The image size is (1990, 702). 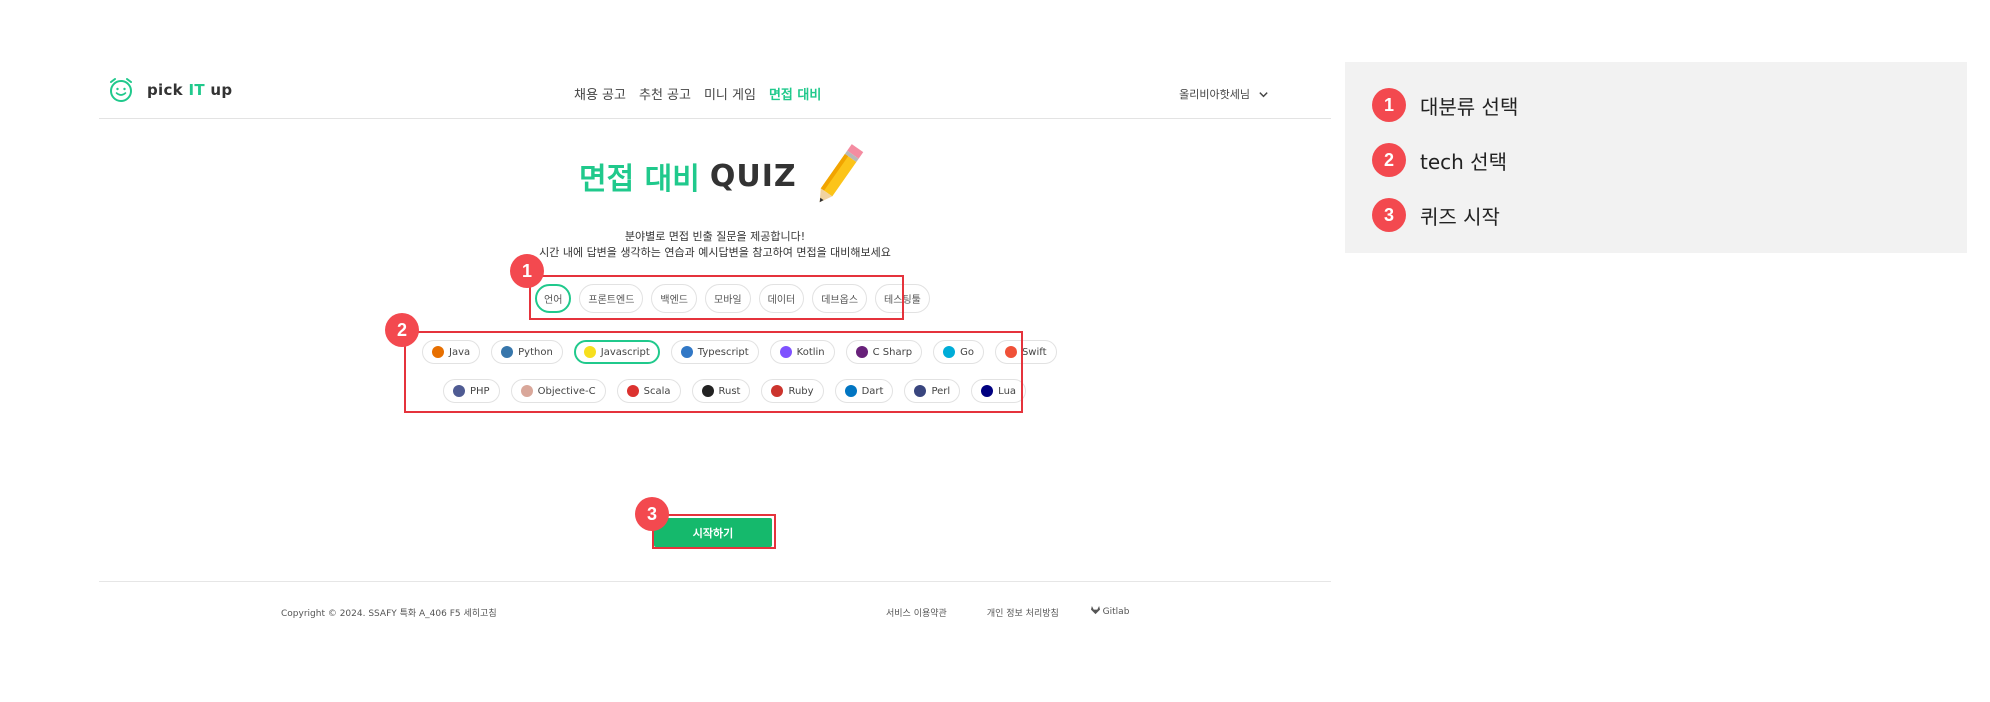 What do you see at coordinates (1263, 94) in the screenshot?
I see `chevron-down-icon` at bounding box center [1263, 94].